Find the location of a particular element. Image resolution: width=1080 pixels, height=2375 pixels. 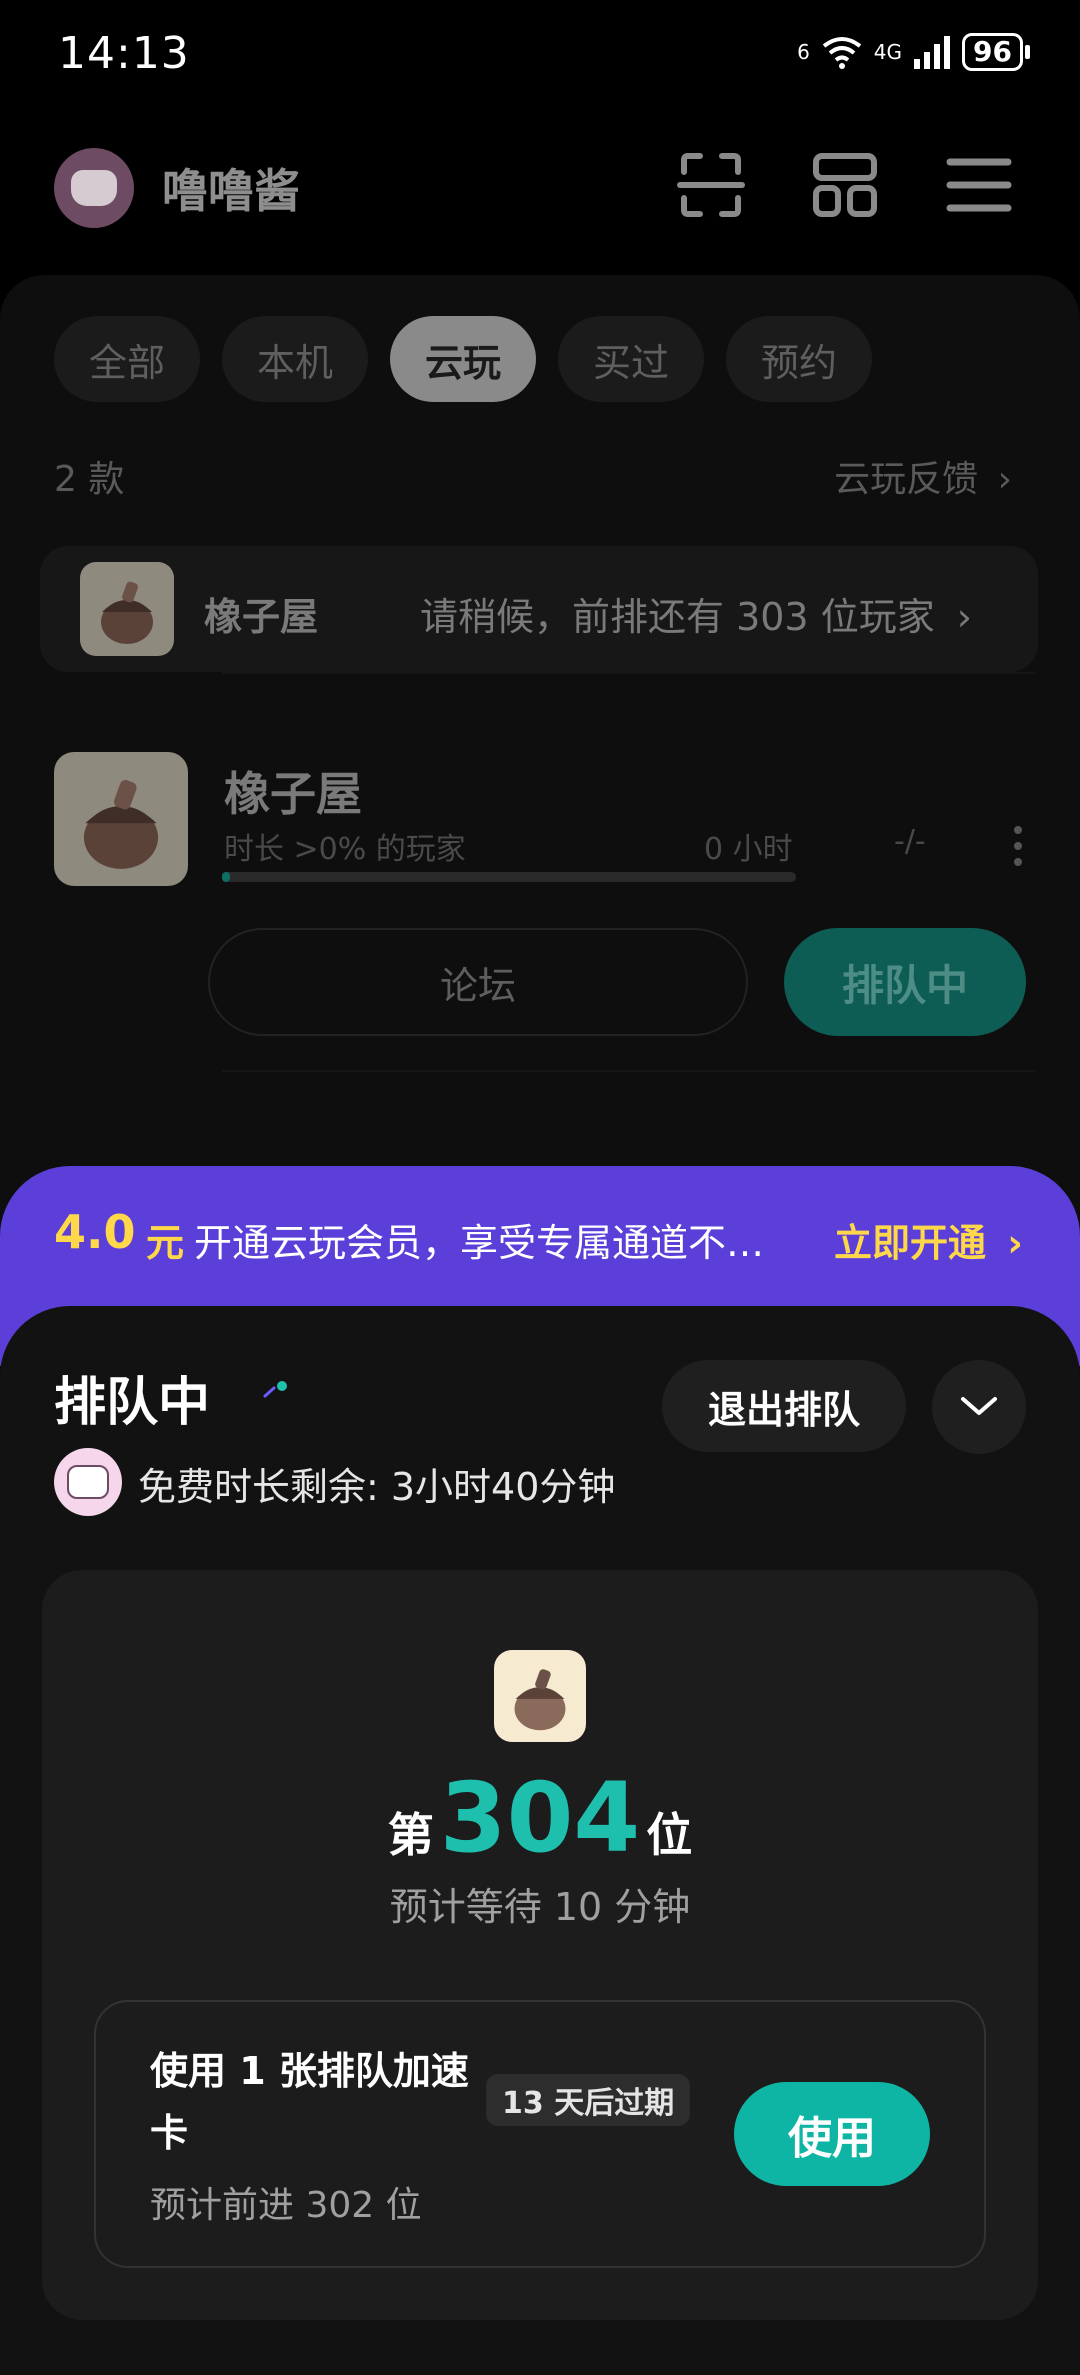

collapse-sheet-button is located at coordinates (979, 1407).